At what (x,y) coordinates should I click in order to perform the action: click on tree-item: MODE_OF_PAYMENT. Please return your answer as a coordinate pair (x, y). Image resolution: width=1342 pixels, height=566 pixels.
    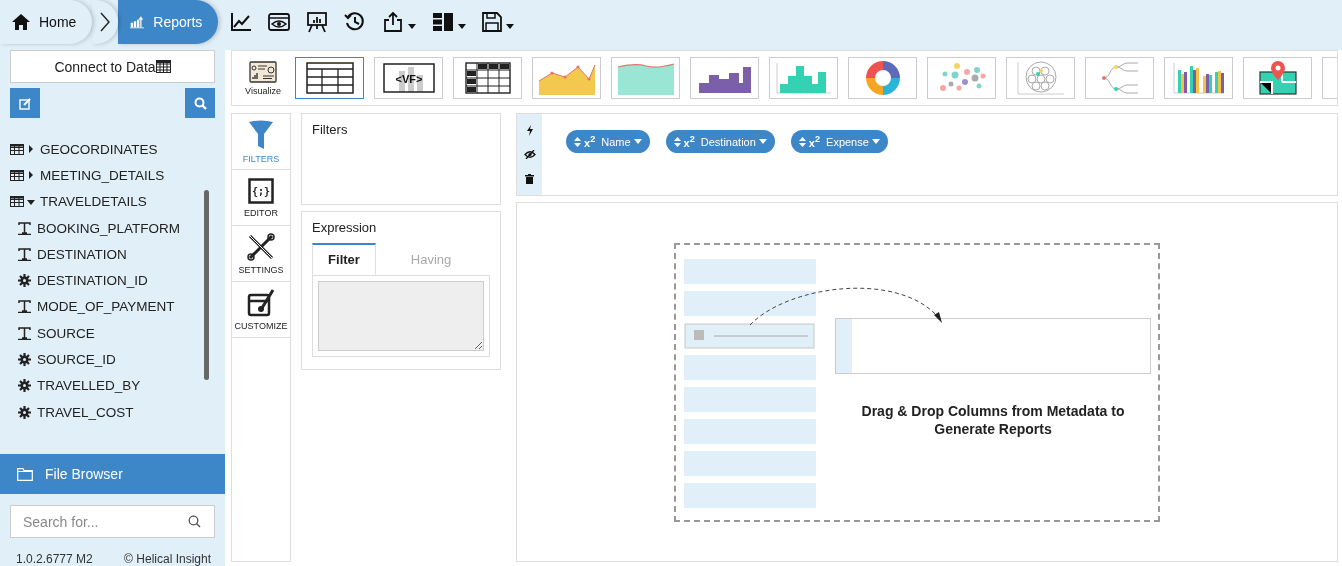
    Looking at the image, I should click on (112, 307).